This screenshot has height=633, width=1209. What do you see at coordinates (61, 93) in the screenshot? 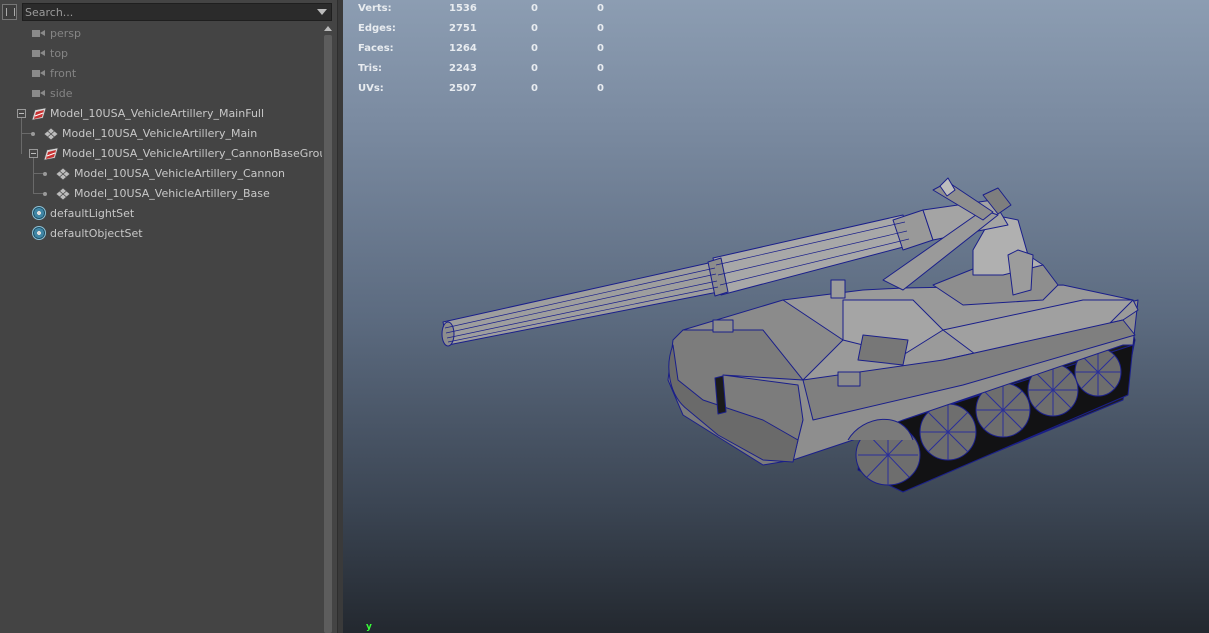
I see `outliner-item-label: side` at bounding box center [61, 93].